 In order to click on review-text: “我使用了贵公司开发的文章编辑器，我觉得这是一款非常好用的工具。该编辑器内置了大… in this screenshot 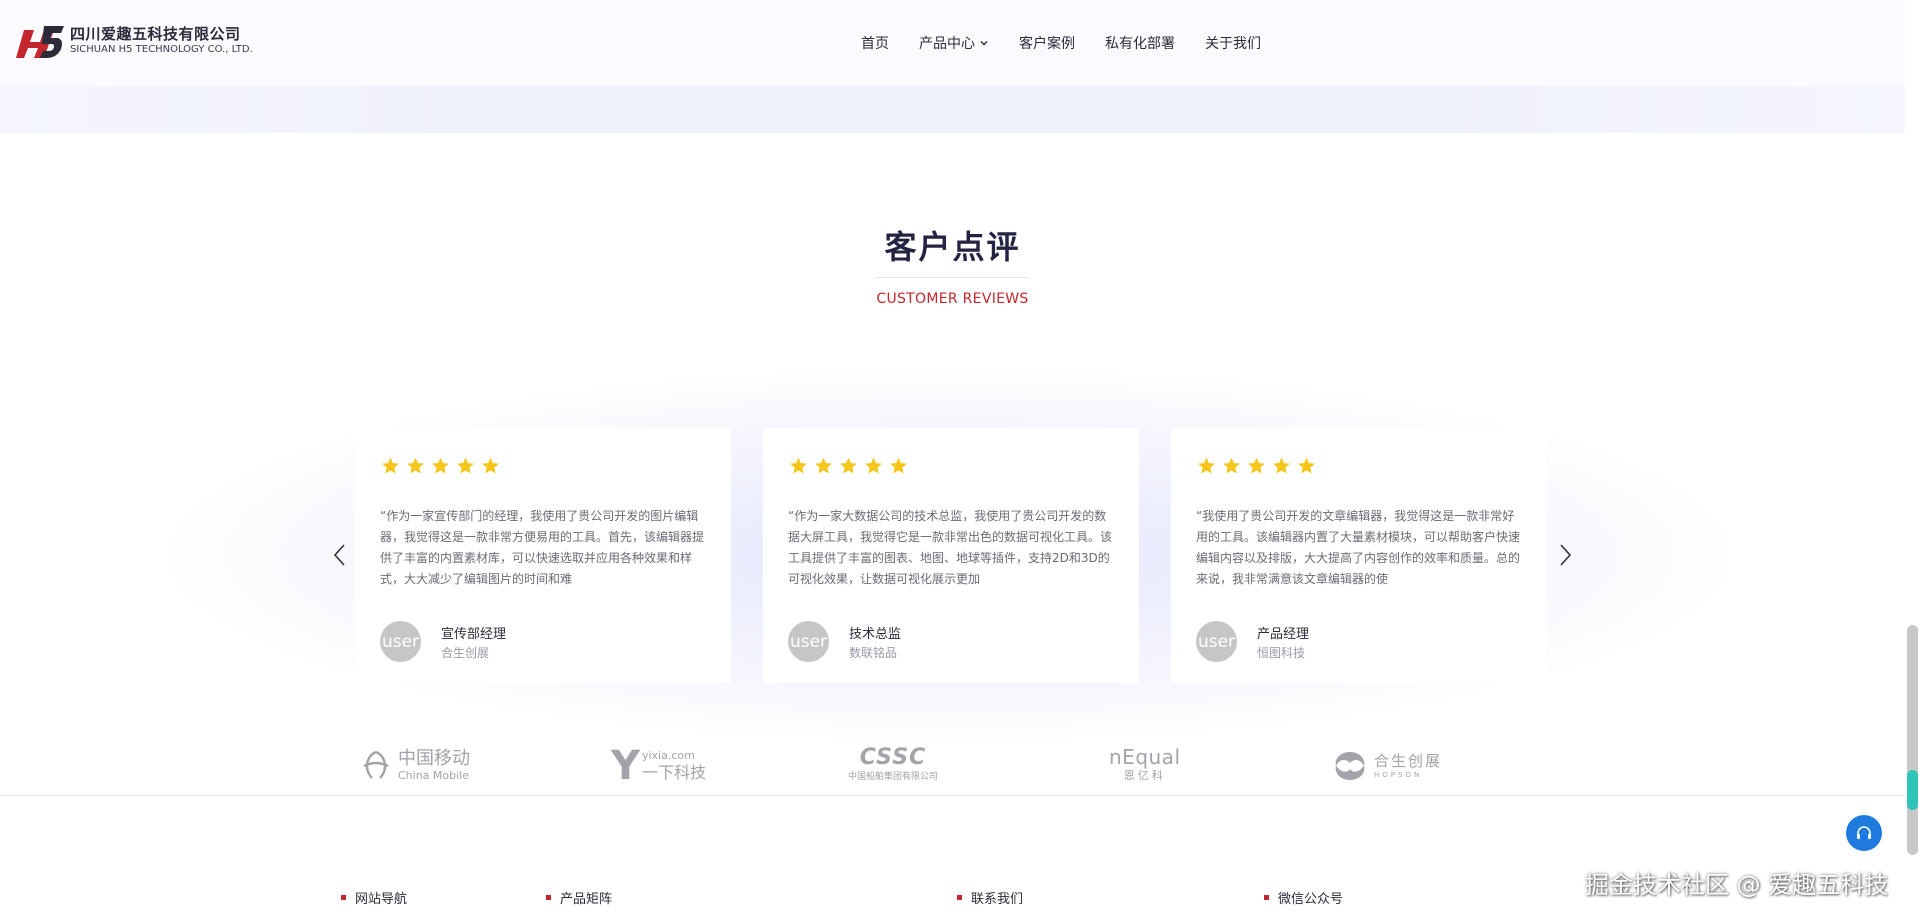, I will do `click(1358, 547)`.